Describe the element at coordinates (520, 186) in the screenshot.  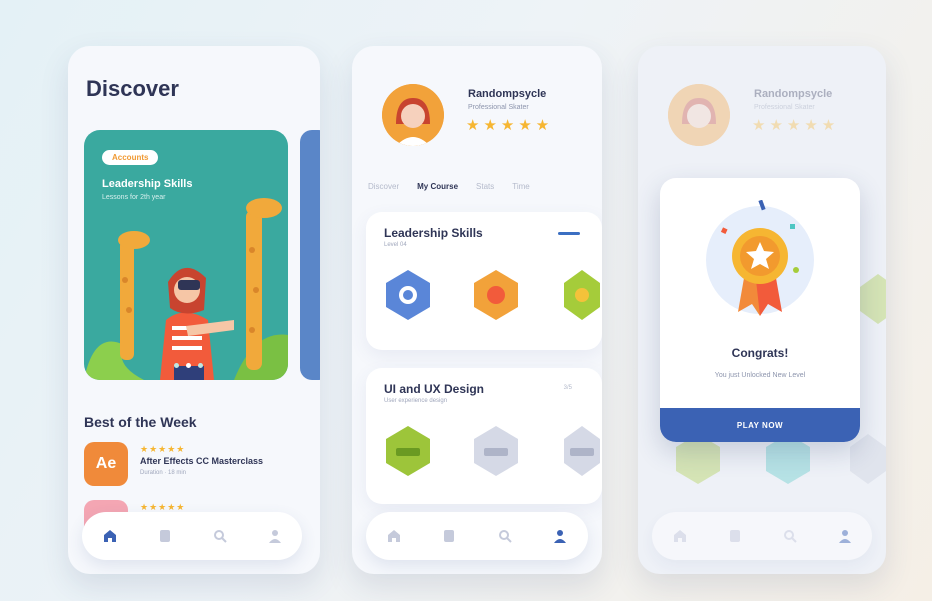
I see `tab-time: Time` at that location.